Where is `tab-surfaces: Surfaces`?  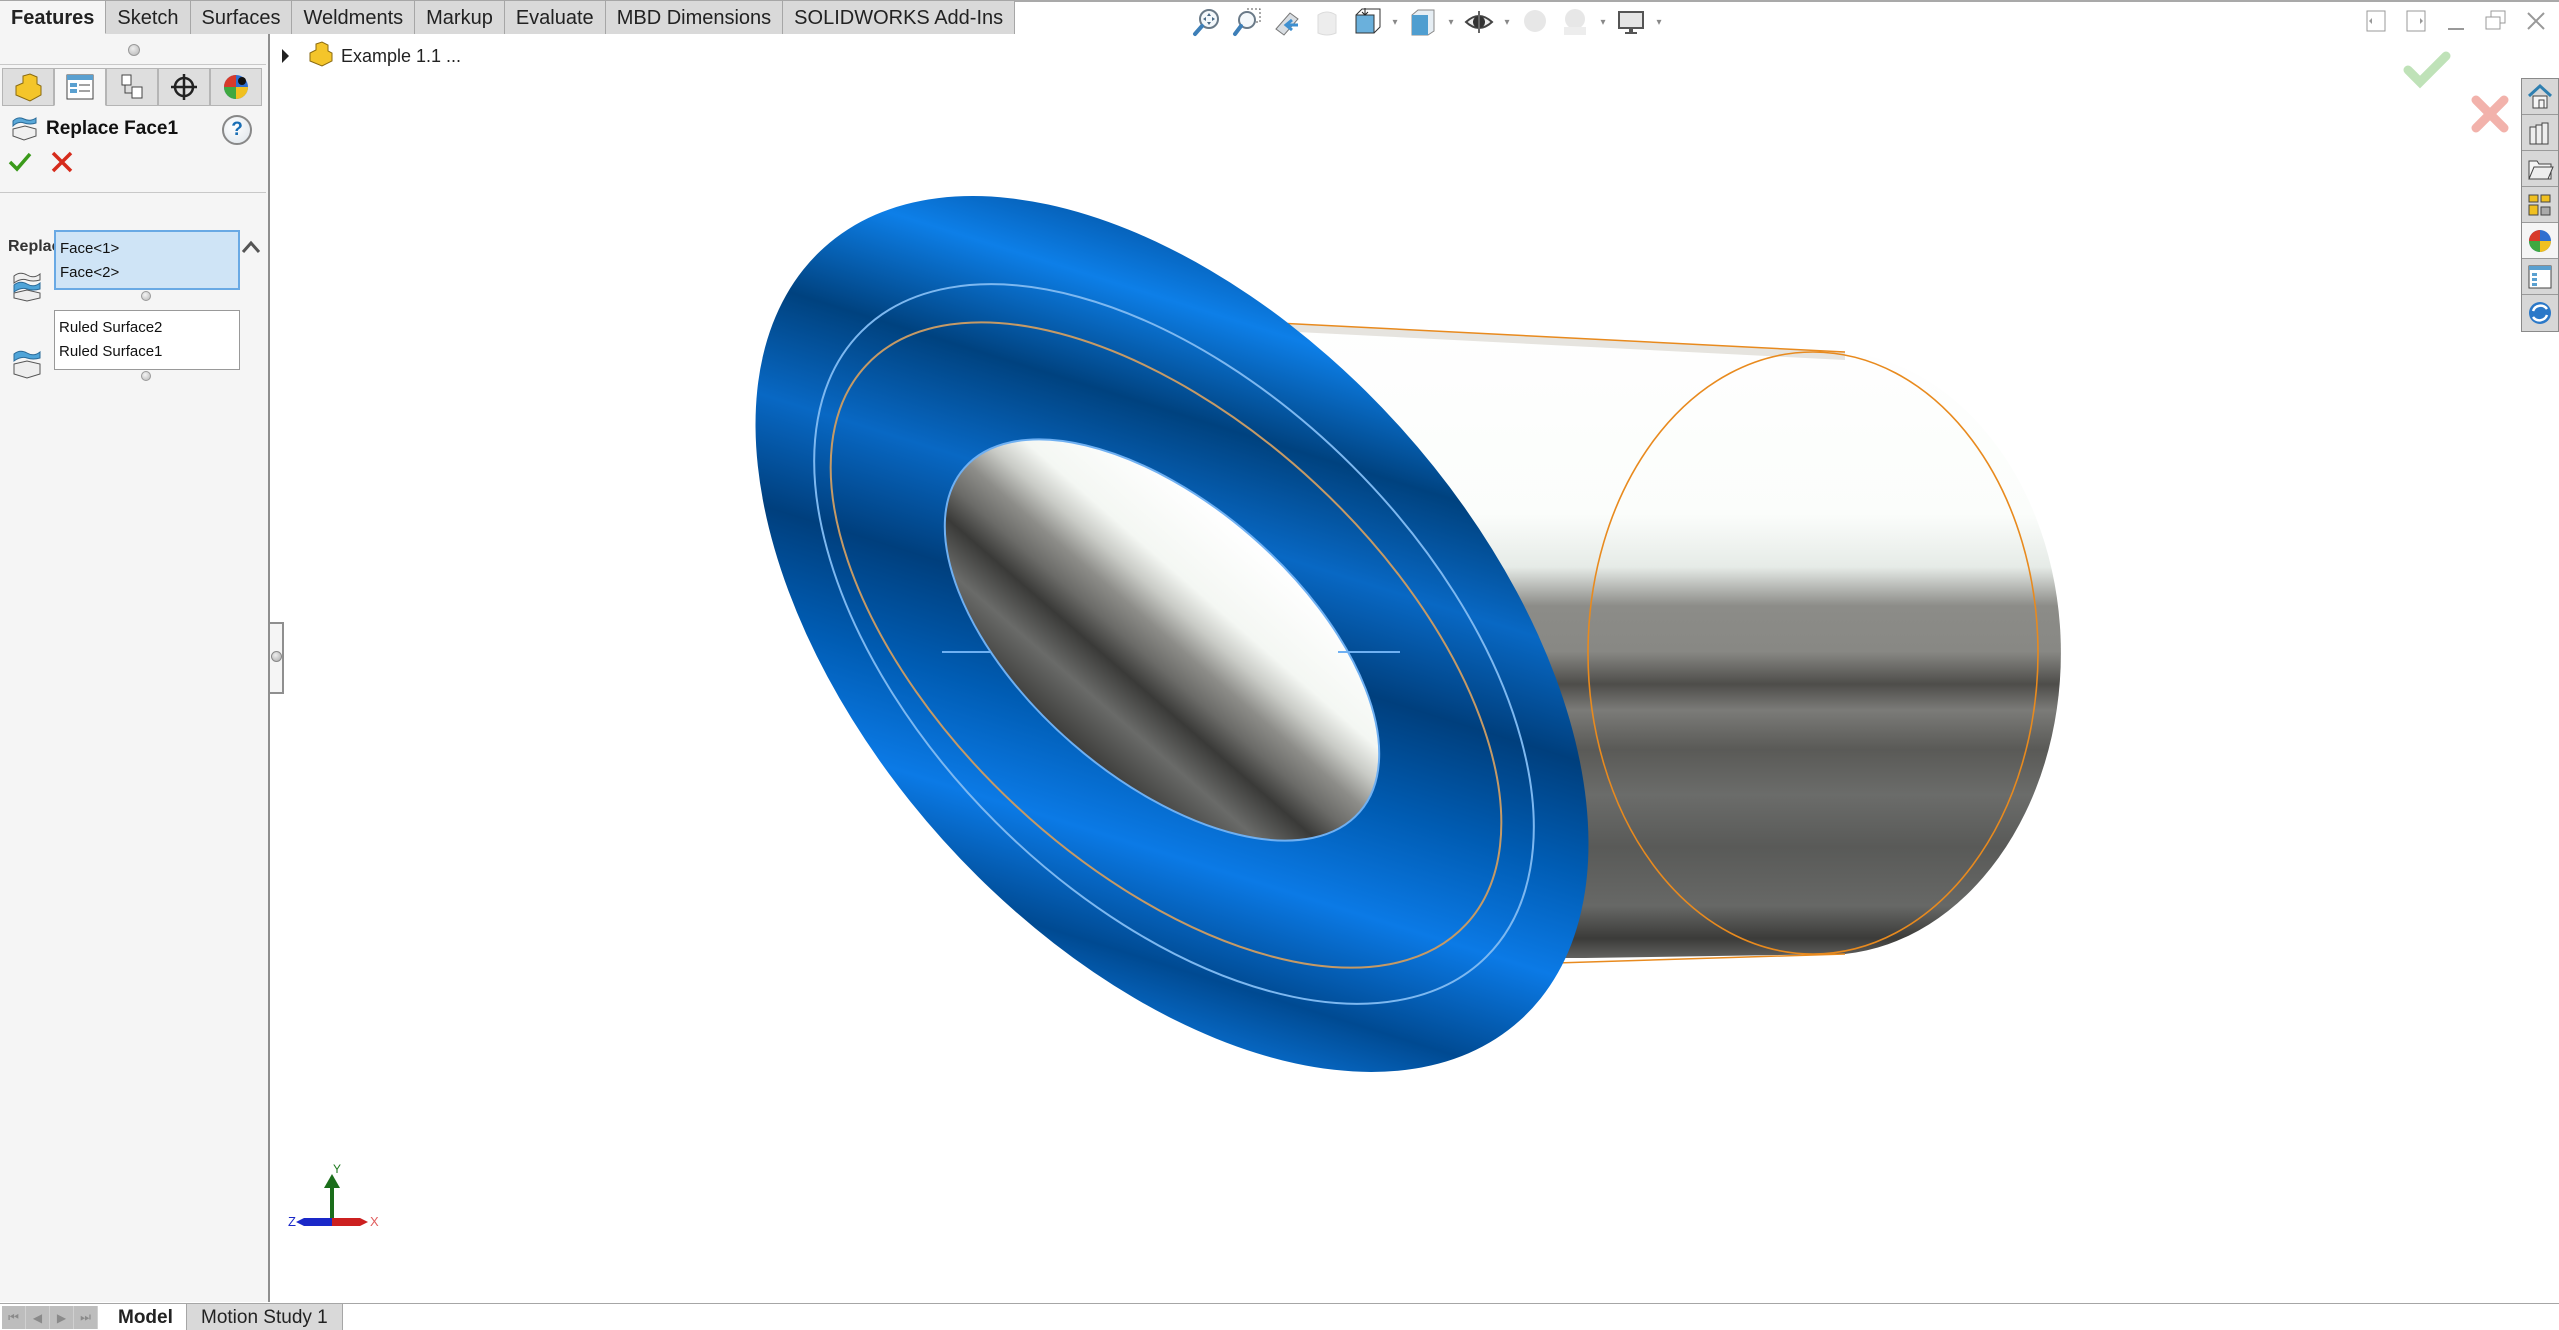 tab-surfaces: Surfaces is located at coordinates (241, 17).